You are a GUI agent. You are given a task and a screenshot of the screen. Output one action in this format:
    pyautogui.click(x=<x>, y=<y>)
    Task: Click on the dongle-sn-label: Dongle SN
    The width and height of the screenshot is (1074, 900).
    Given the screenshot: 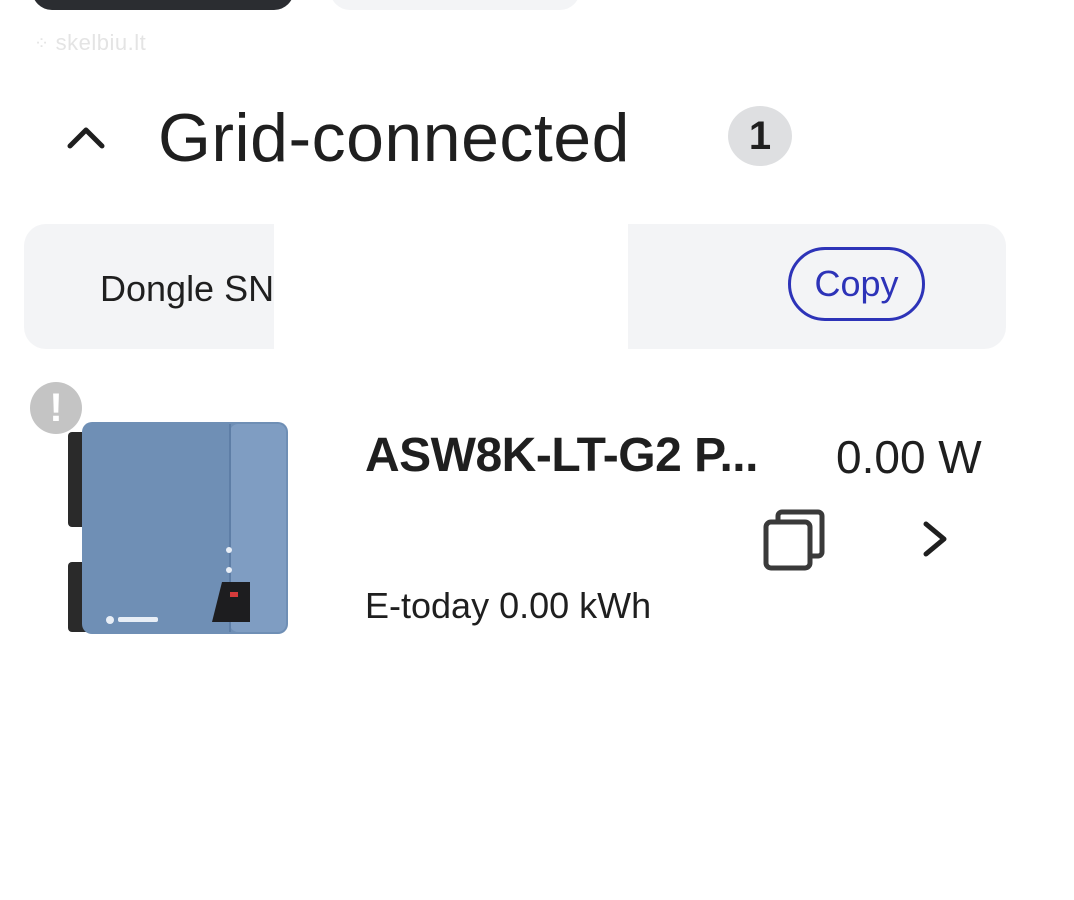 What is the action you would take?
    pyautogui.click(x=187, y=288)
    